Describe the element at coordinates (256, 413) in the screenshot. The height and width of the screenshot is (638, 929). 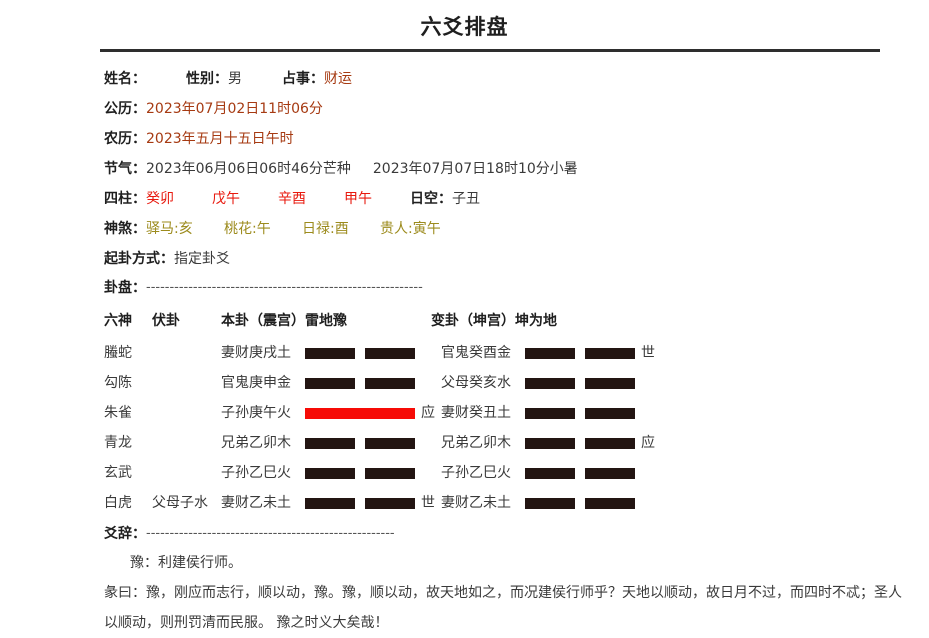
I see `ben-yao-name: 子孙庚午火` at that location.